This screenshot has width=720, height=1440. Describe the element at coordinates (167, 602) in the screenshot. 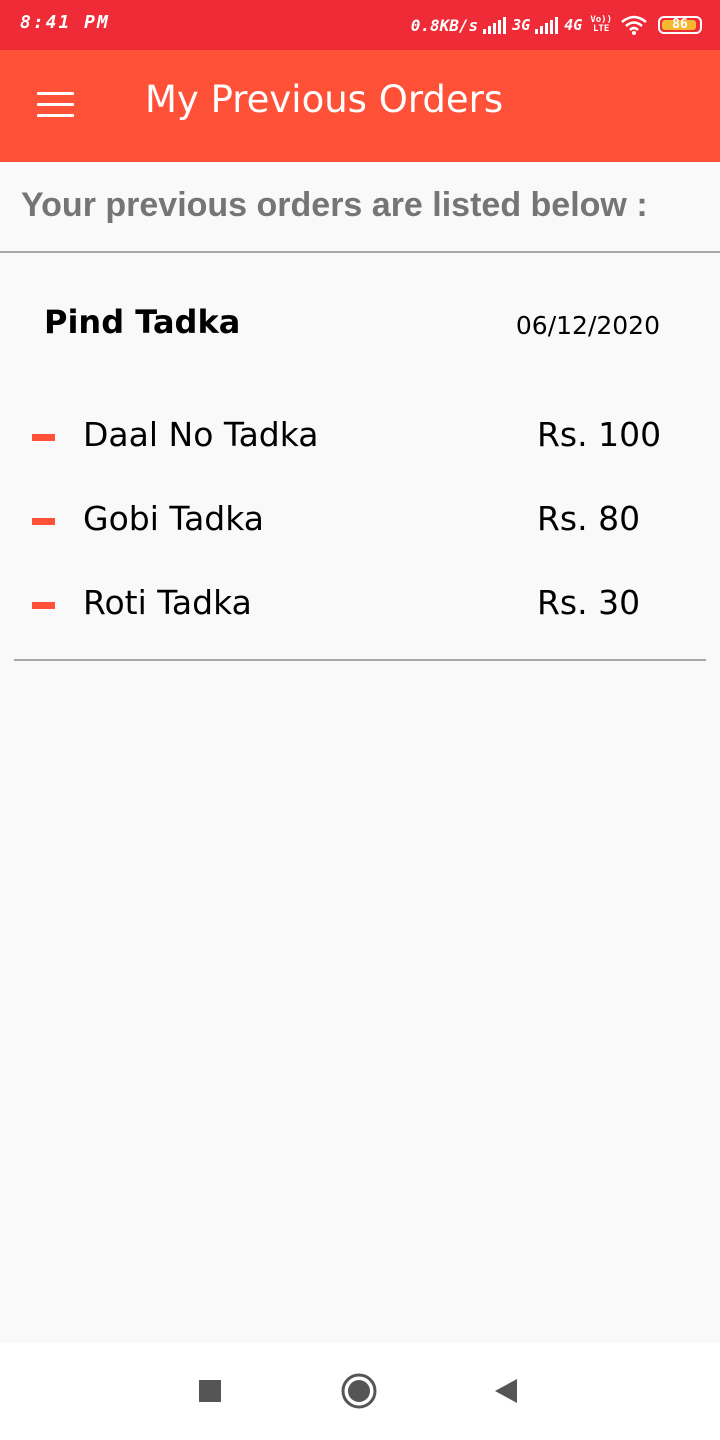

I see `item-name: Roti Tadka` at that location.